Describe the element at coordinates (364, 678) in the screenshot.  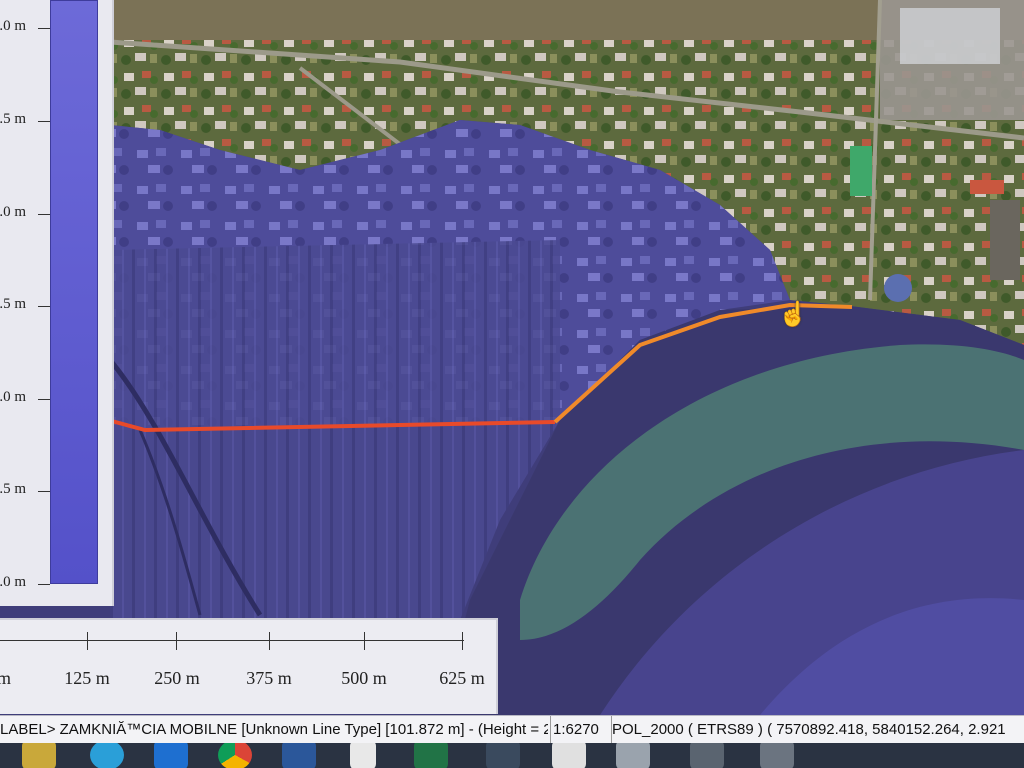
I see `scale-label: 500 m` at that location.